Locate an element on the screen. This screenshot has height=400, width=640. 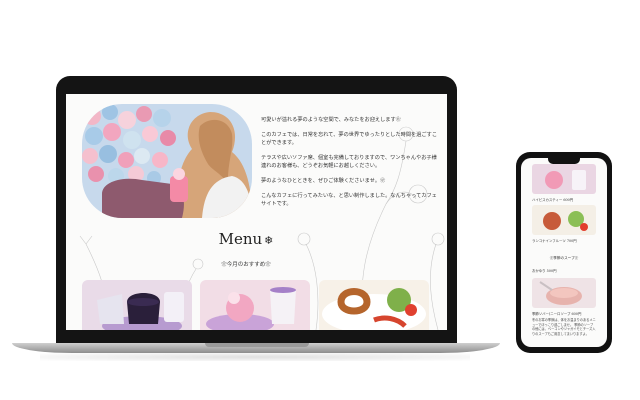
menu-subtitle: ❀今月のおすすめ❀ is located at coordinates (246, 265).